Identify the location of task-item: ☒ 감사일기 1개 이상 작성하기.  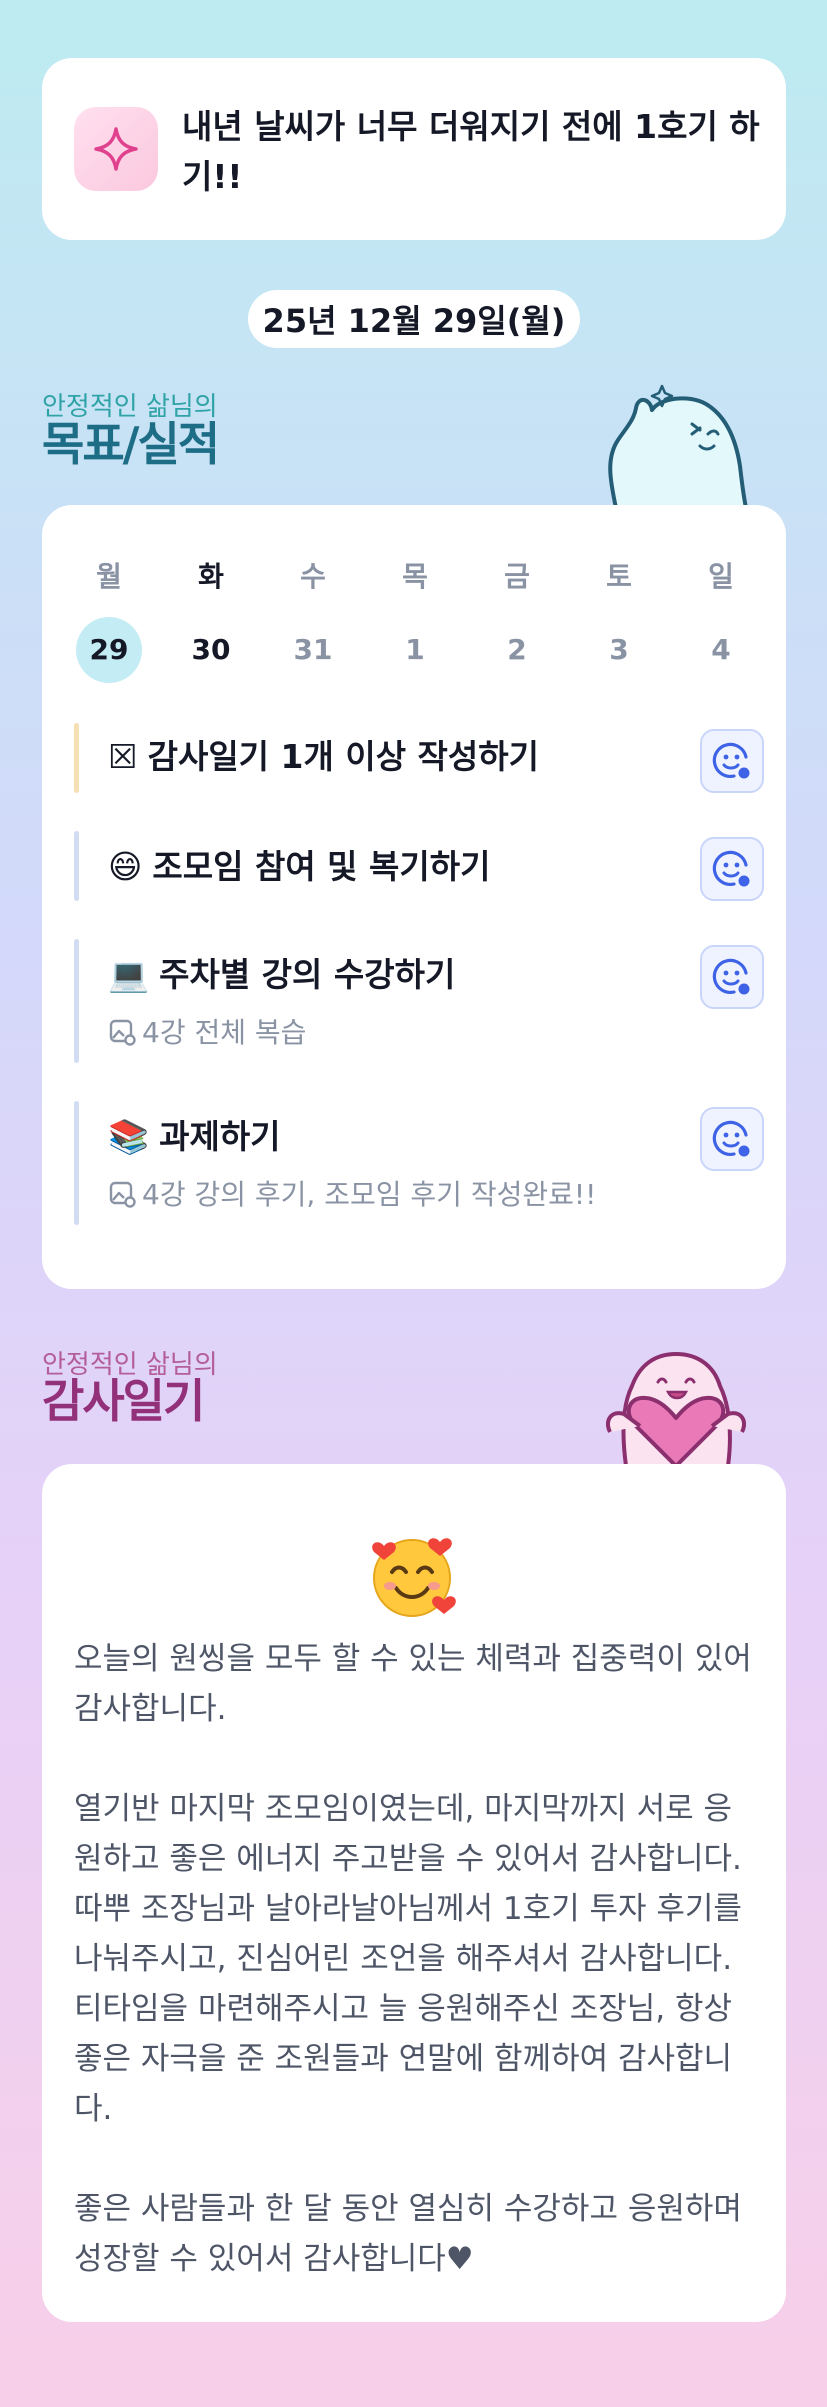
(419, 758).